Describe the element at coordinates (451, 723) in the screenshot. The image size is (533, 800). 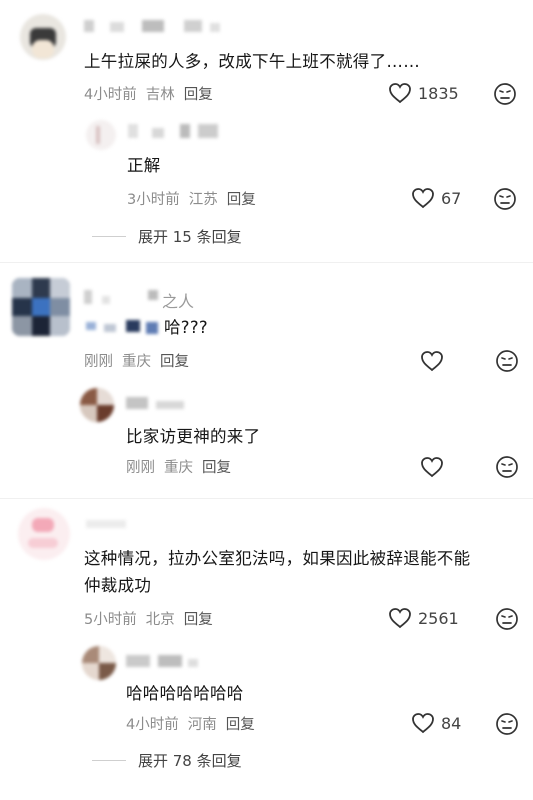
I see `like-count: 84` at that location.